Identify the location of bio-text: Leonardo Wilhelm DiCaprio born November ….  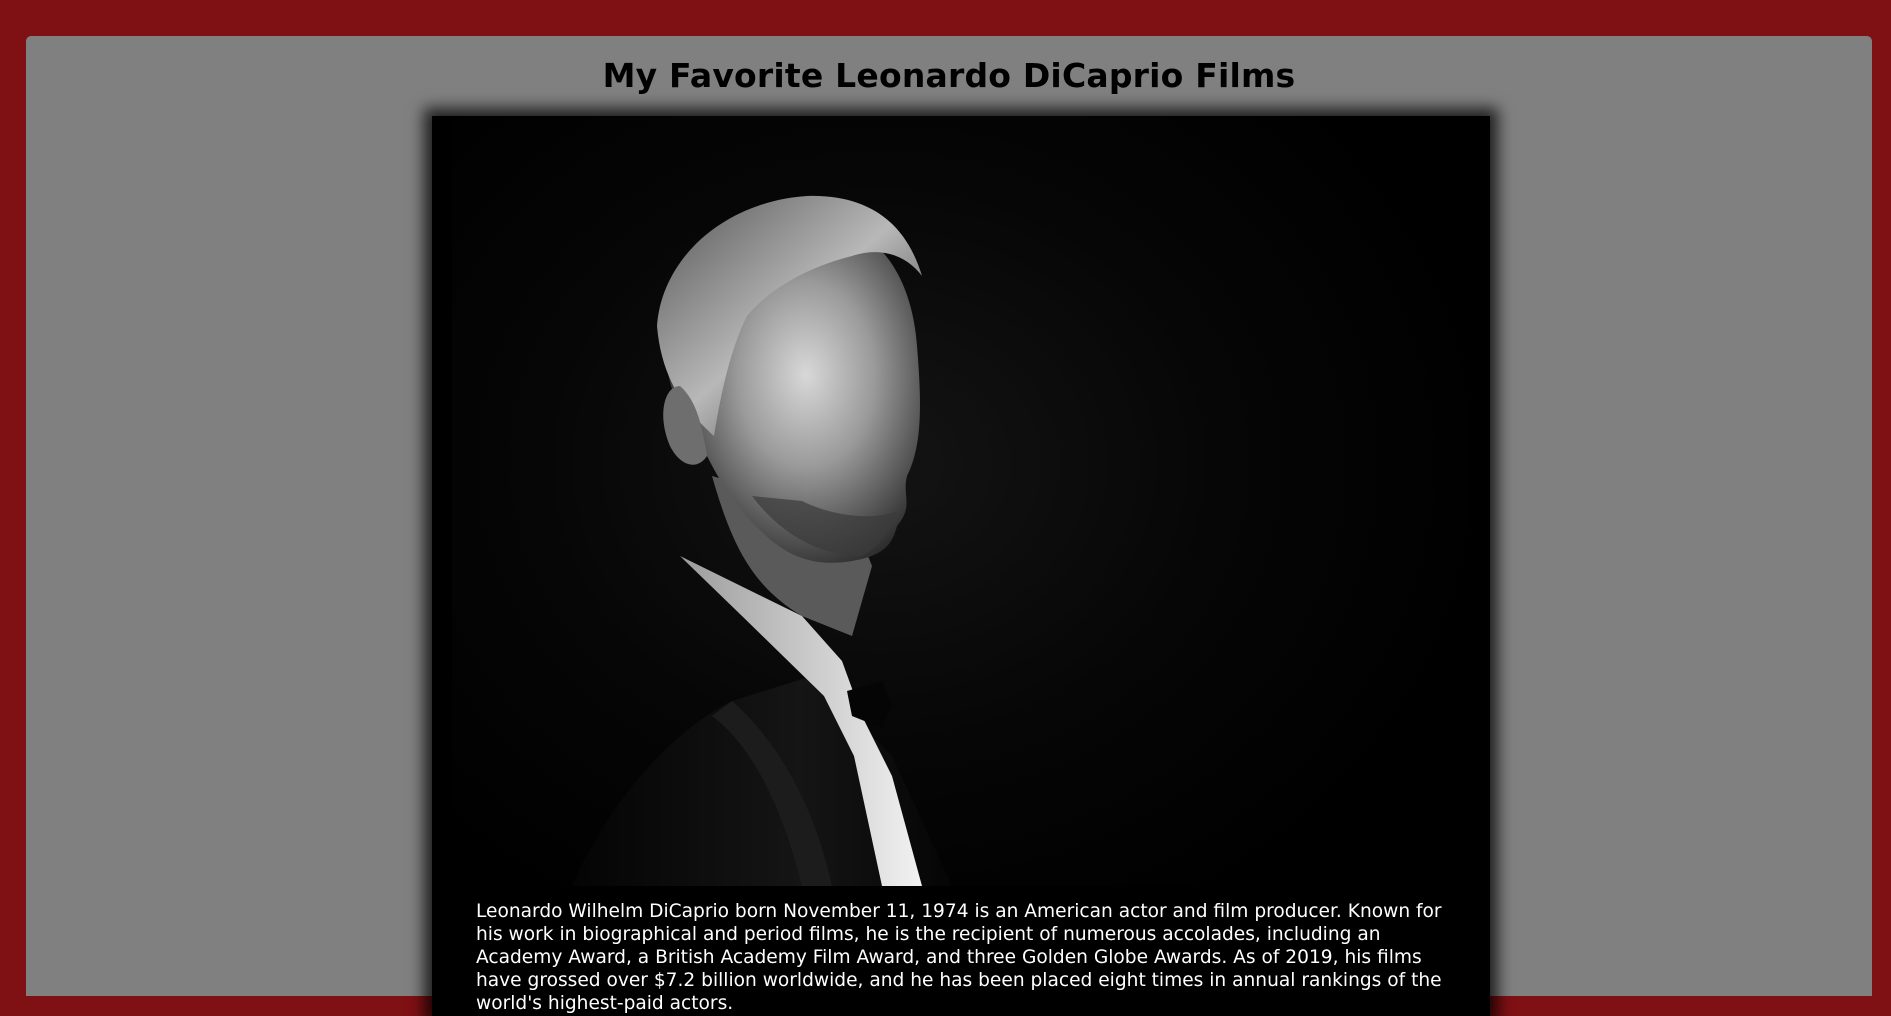
(959, 957).